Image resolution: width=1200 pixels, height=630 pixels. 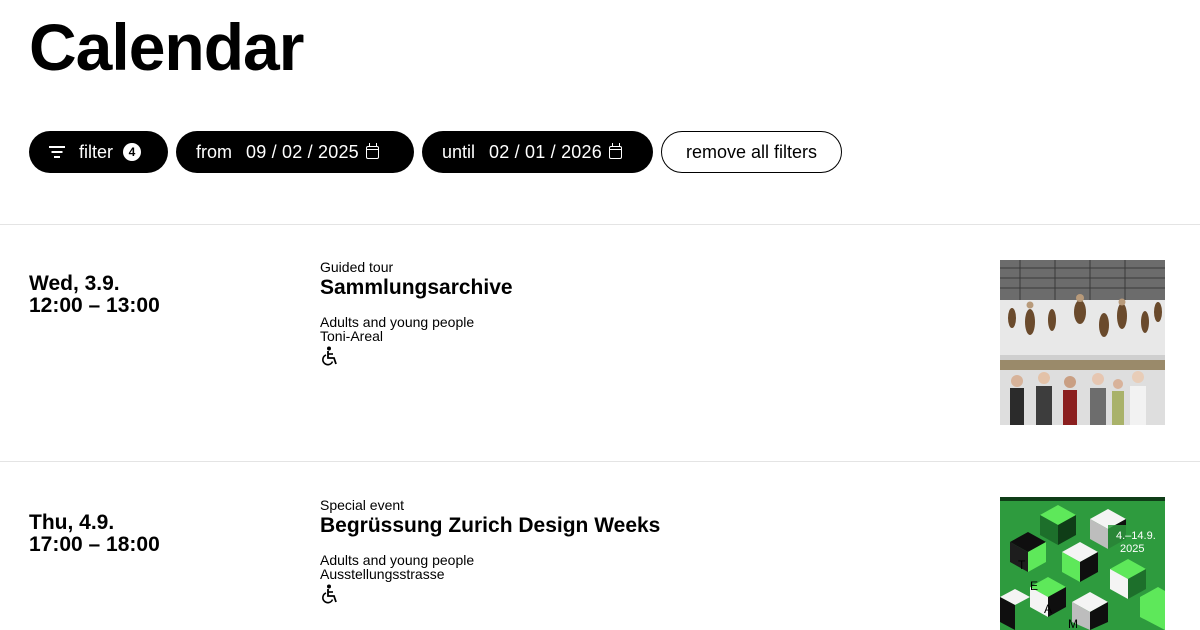 I want to click on filter-label: filter, so click(x=96, y=151).